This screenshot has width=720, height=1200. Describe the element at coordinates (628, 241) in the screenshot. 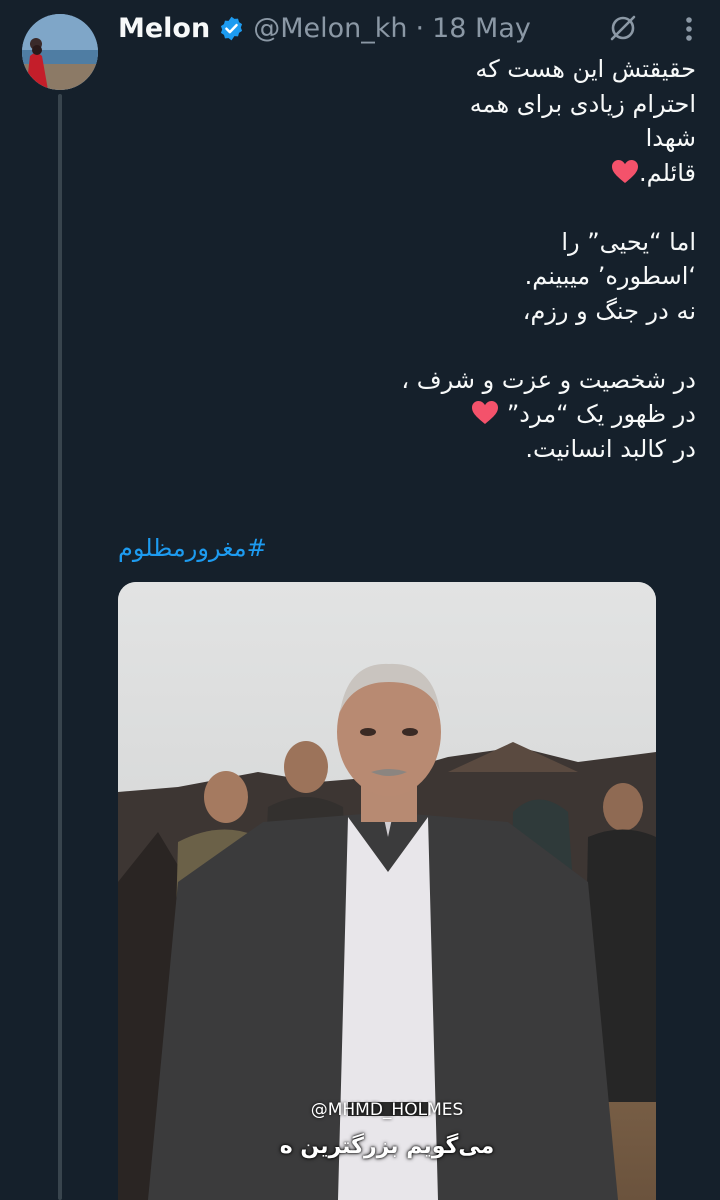

I see `tweet-line: اما “یحیی” را` at that location.